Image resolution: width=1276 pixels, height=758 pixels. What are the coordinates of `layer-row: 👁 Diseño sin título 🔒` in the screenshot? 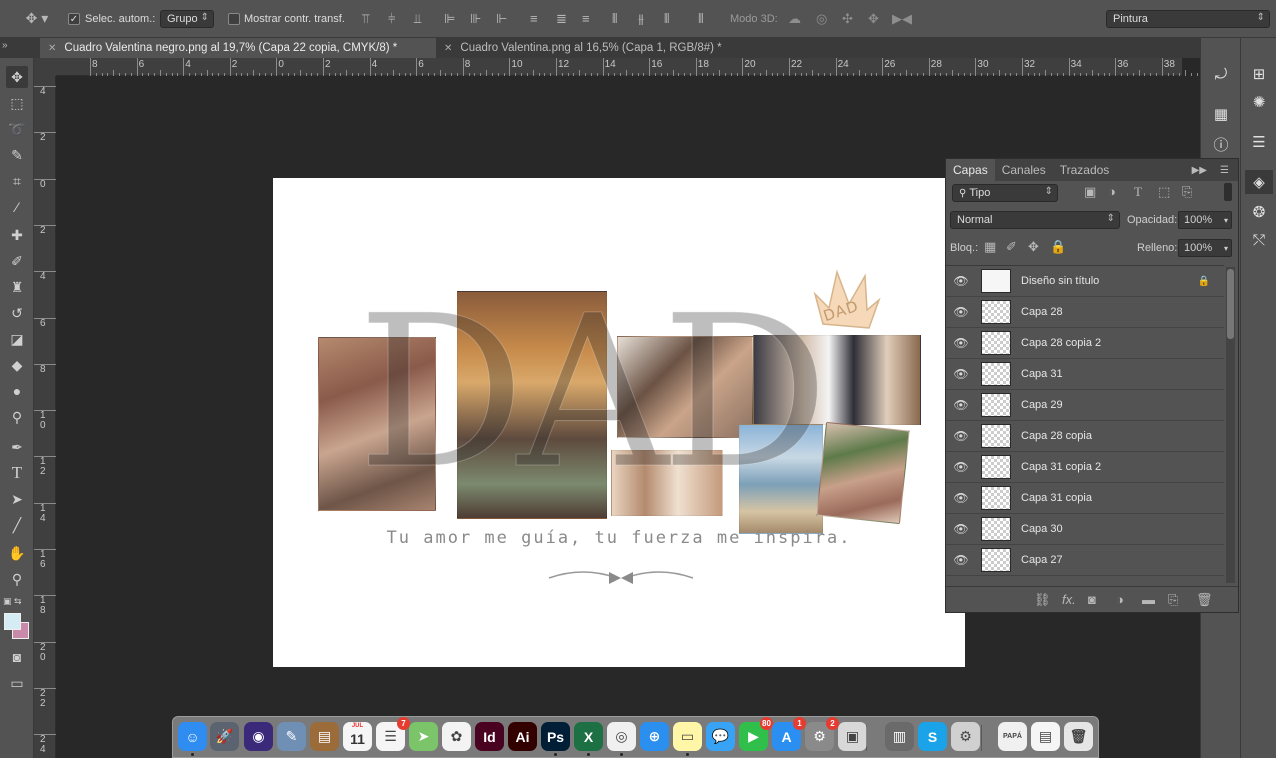 It's located at (1085, 281).